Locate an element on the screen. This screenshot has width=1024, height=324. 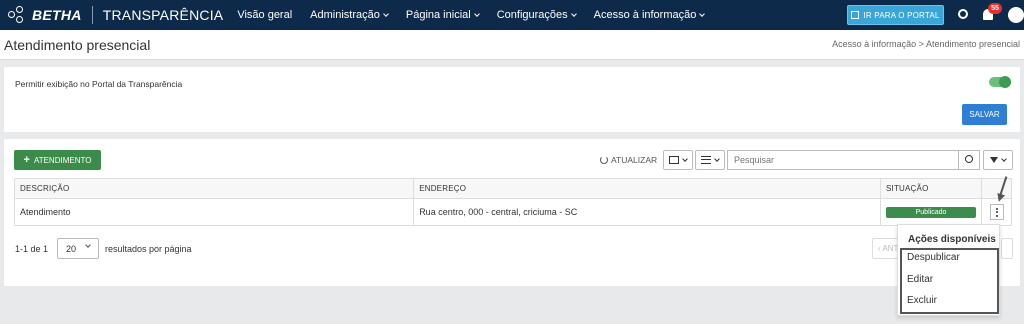
menu-item-despublicar: Despublicar is located at coordinates (933, 257).